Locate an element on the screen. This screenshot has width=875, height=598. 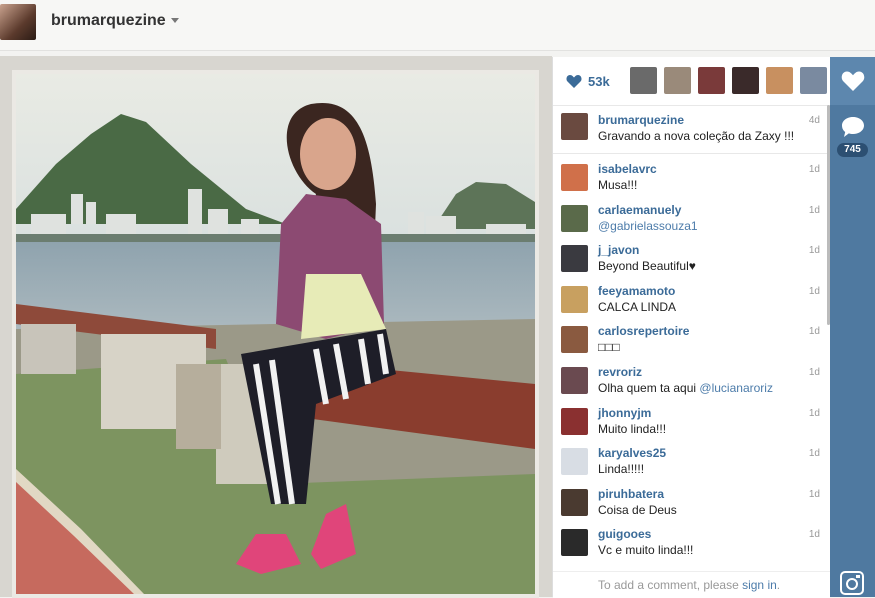
comment-text: Beyond Beautiful♥ is located at coordinates (647, 266).